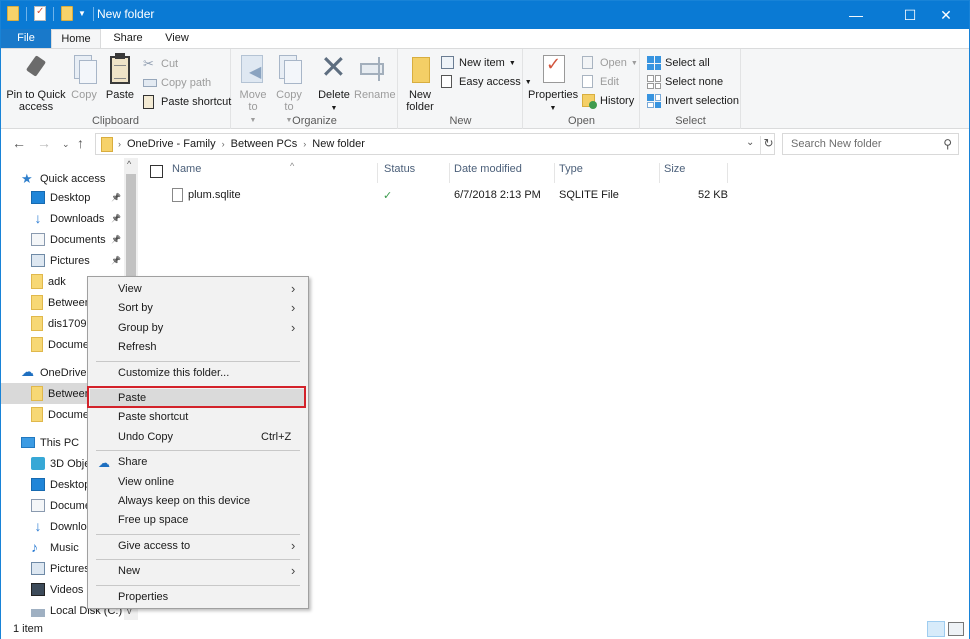 The height and width of the screenshot is (639, 970). What do you see at coordinates (198, 386) in the screenshot?
I see `menu-separator` at bounding box center [198, 386].